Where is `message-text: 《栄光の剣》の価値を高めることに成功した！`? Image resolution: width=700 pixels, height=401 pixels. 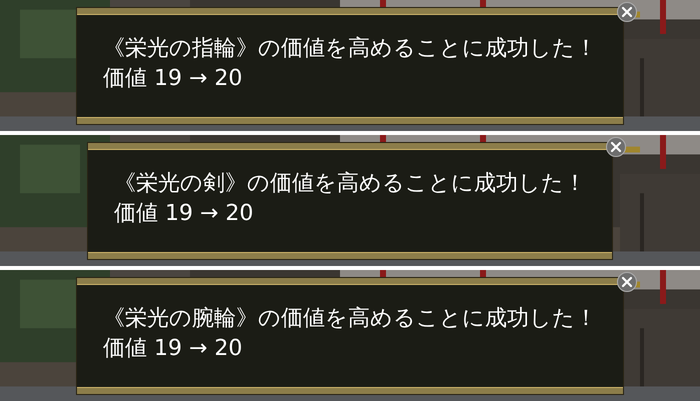
message-text: 《栄光の剣》の価値を高めることに成功した！ is located at coordinates (350, 184).